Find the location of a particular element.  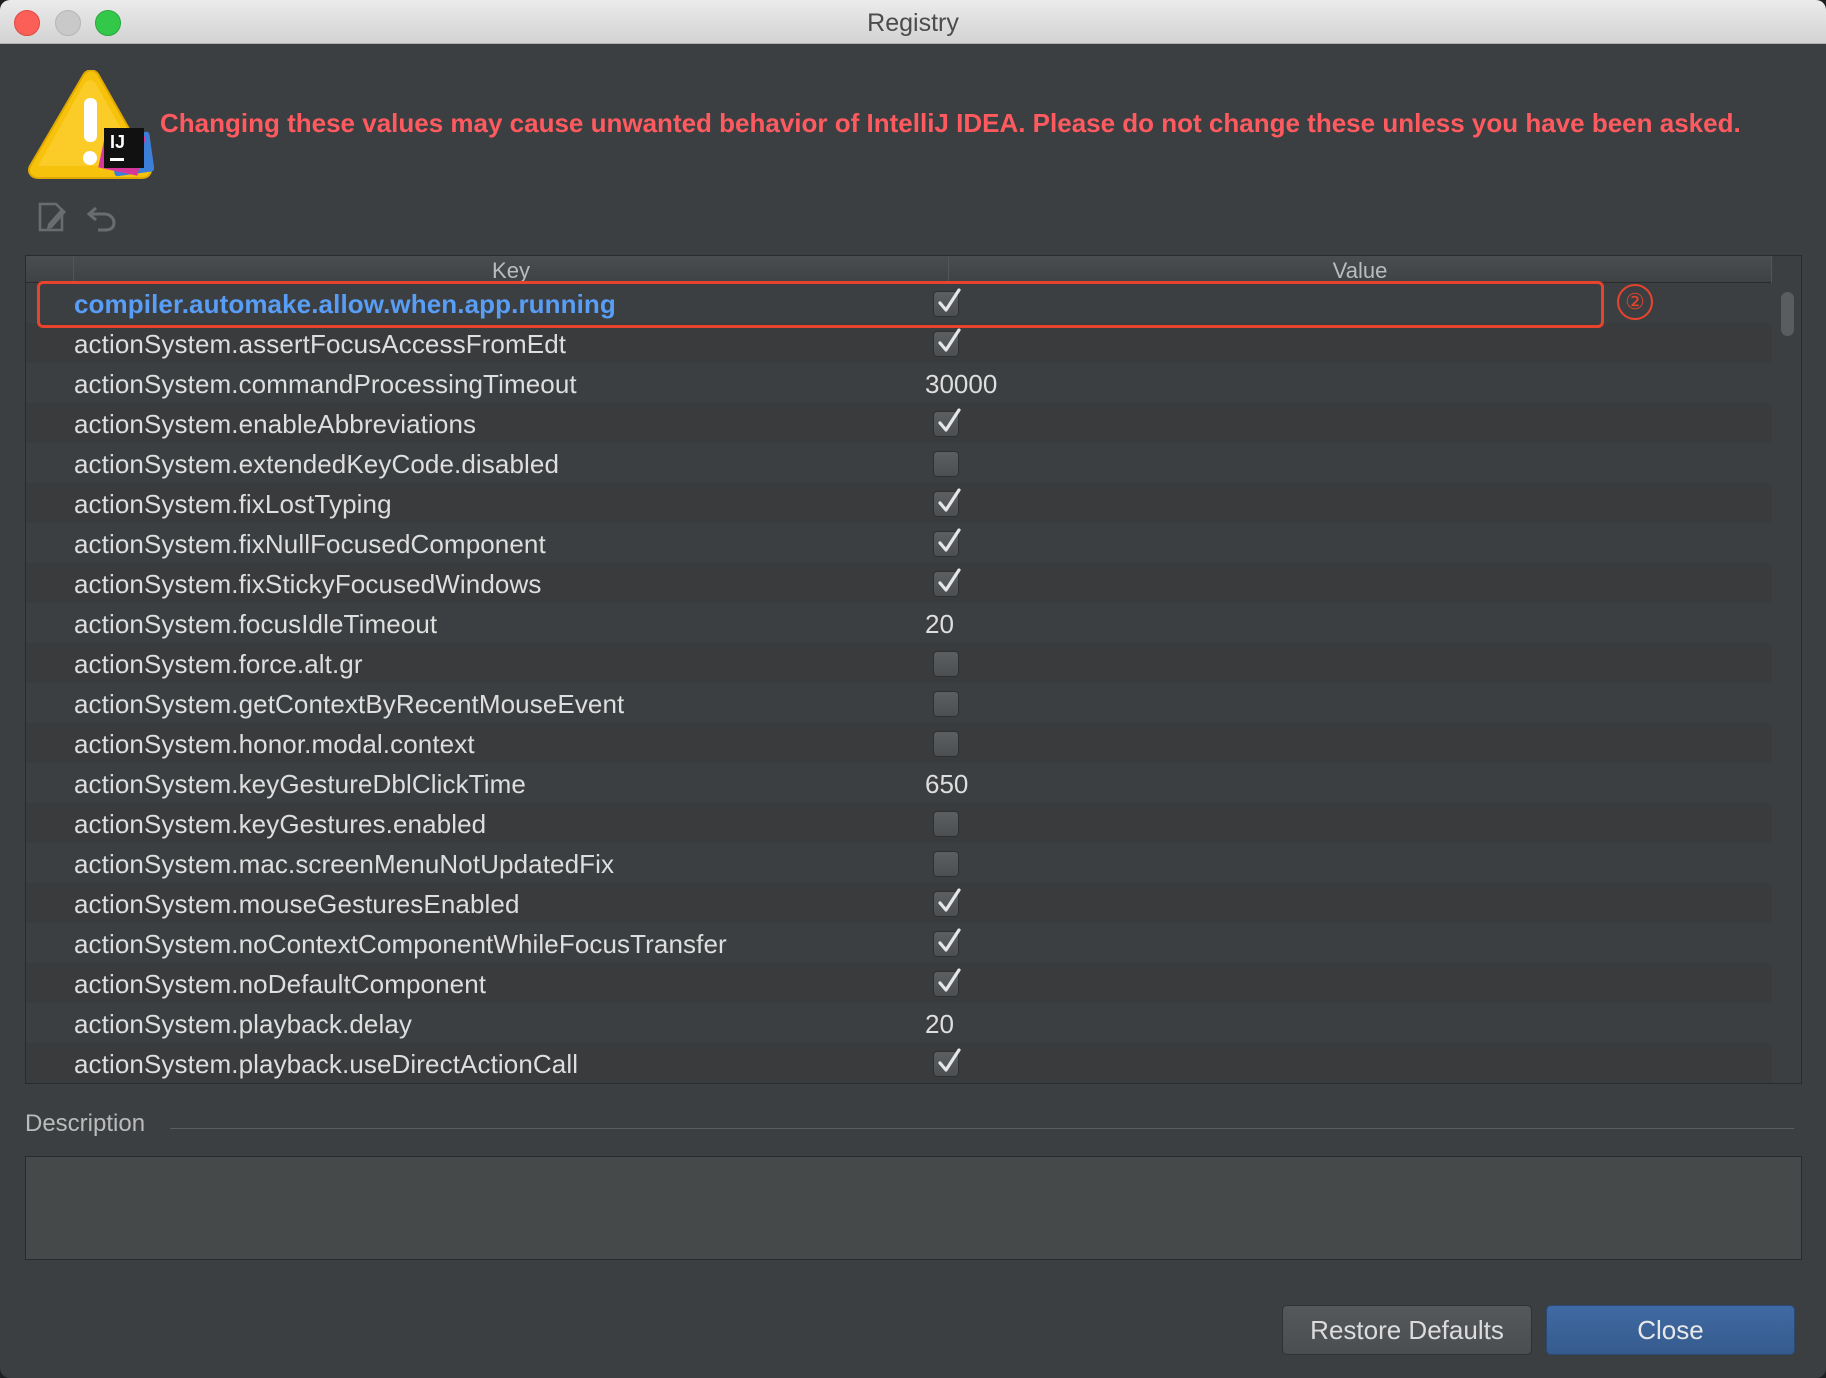

row-key: actionSystem.keyGestureDblClickTime is located at coordinates (300, 784).